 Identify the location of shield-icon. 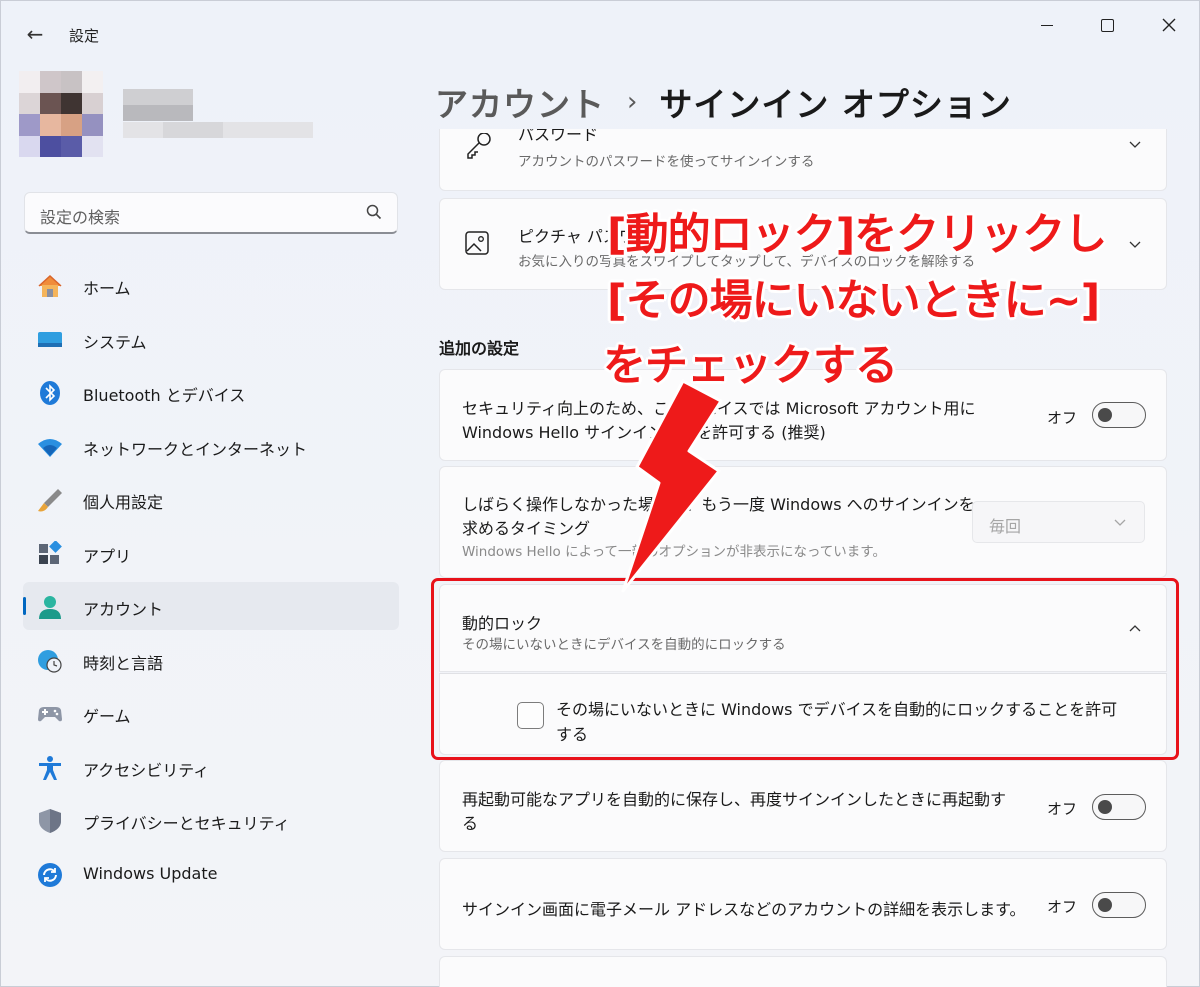
(50, 821).